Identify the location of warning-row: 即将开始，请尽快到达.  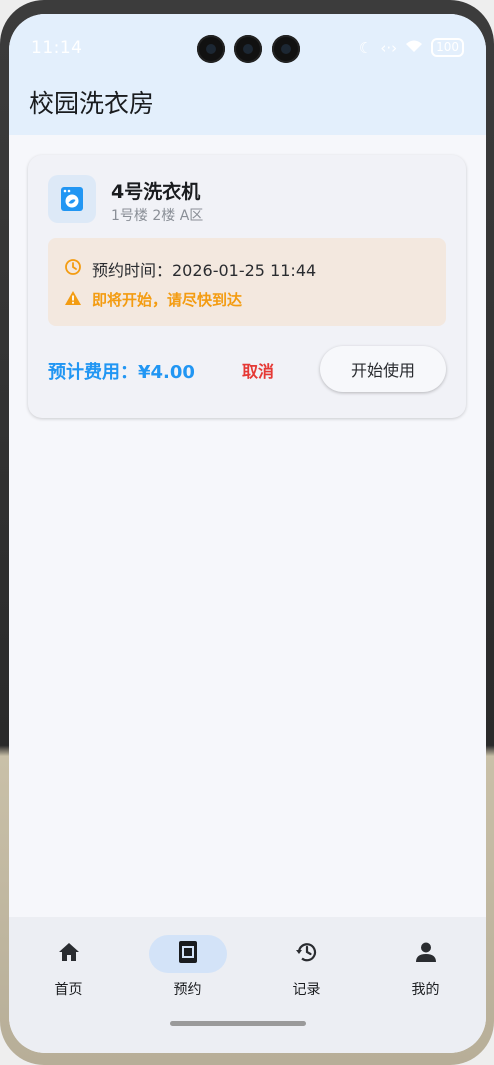
(153, 299).